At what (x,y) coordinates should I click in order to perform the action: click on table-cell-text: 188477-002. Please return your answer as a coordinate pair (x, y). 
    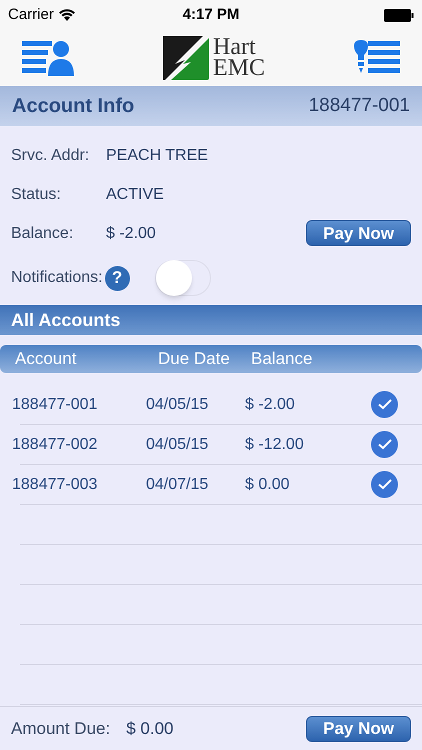
    Looking at the image, I should click on (55, 444).